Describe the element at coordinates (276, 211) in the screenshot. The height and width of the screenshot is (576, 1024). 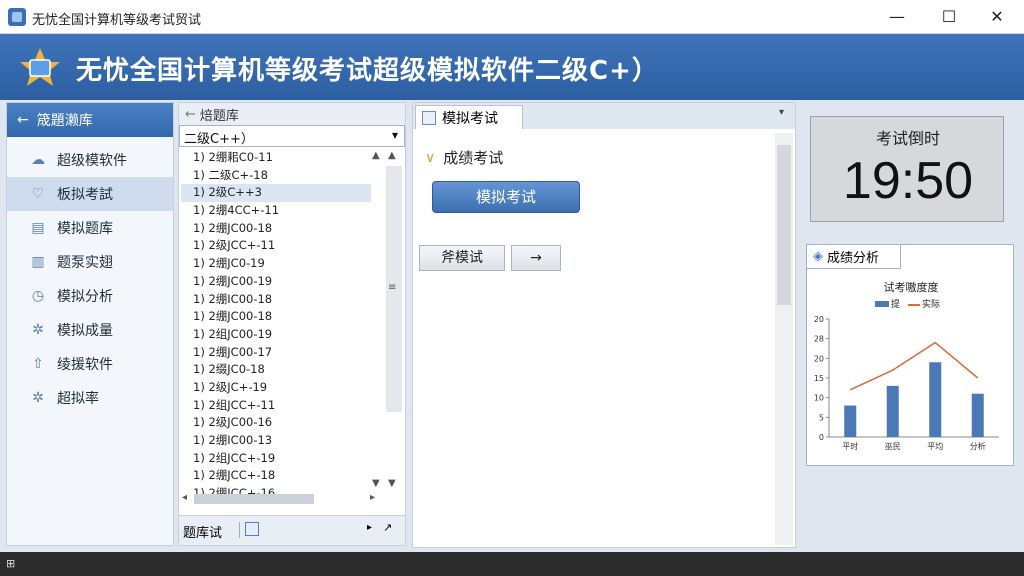
I see `question-list-item: 1) 2绷4CC+-11` at that location.